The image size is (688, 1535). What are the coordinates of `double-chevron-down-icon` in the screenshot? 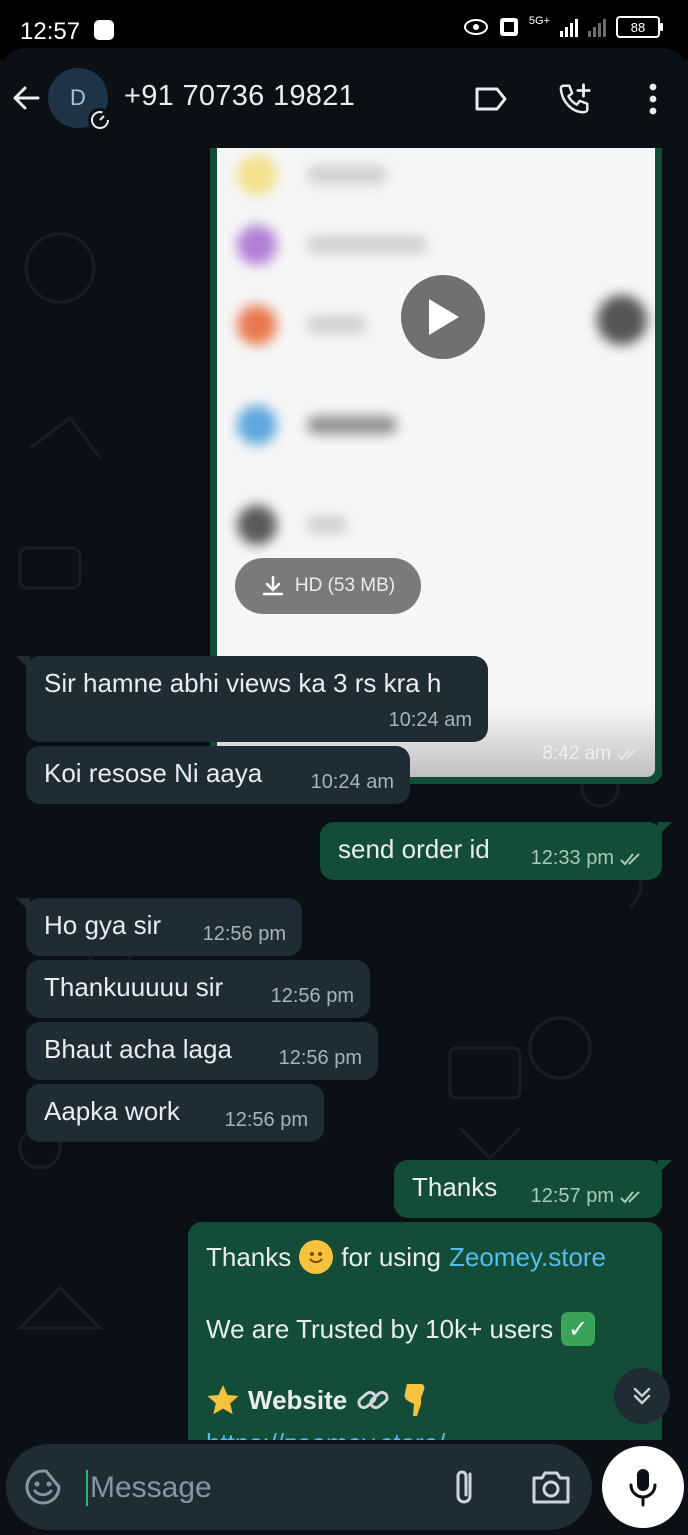 It's located at (642, 1396).